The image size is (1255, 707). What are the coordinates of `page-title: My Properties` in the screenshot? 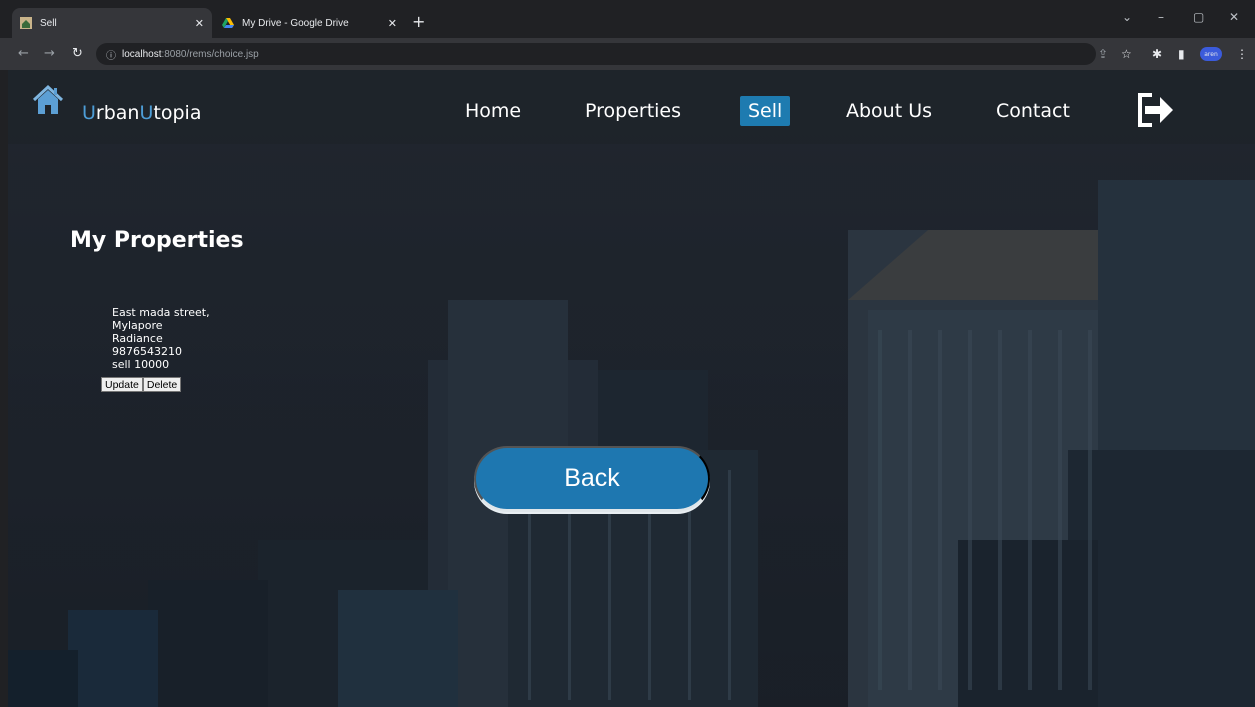 It's located at (157, 240).